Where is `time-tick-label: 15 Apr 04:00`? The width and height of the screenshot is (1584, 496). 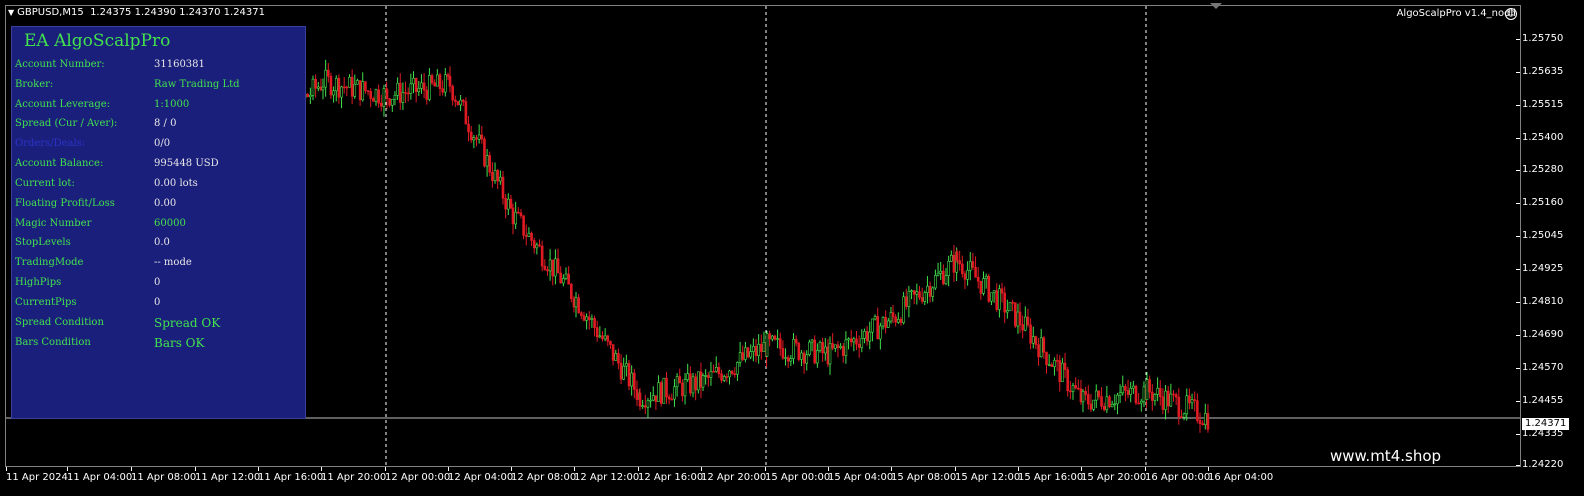
time-tick-label: 15 Apr 04:00 is located at coordinates (861, 475).